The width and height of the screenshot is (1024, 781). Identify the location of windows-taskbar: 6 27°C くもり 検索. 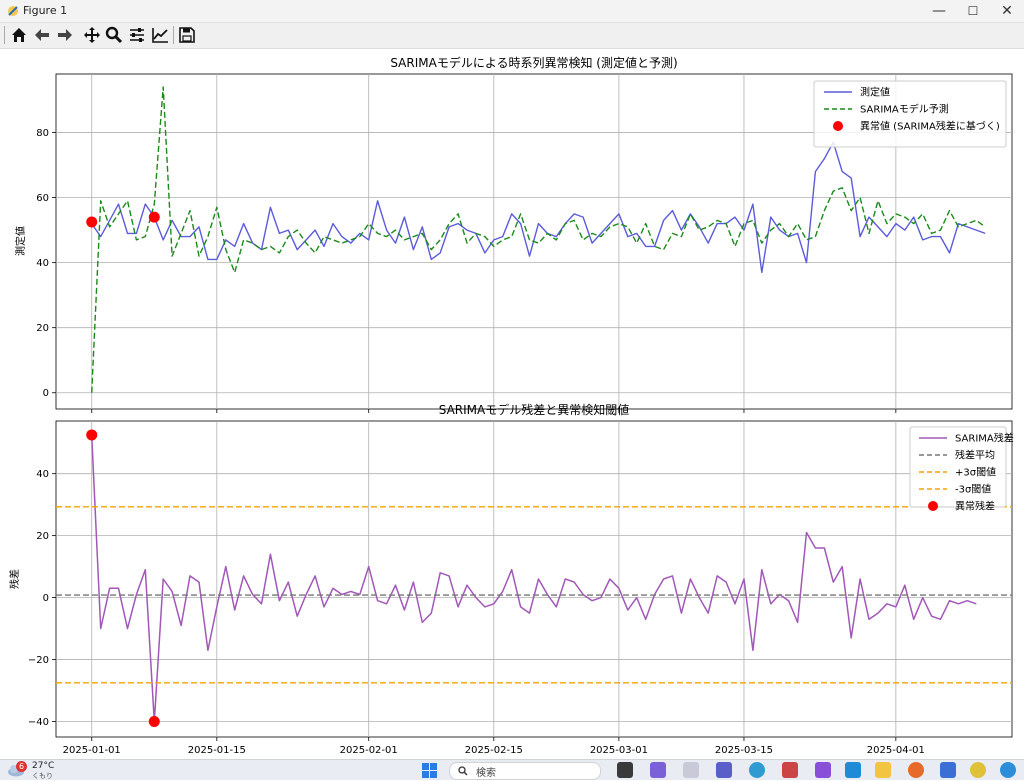
(512, 769).